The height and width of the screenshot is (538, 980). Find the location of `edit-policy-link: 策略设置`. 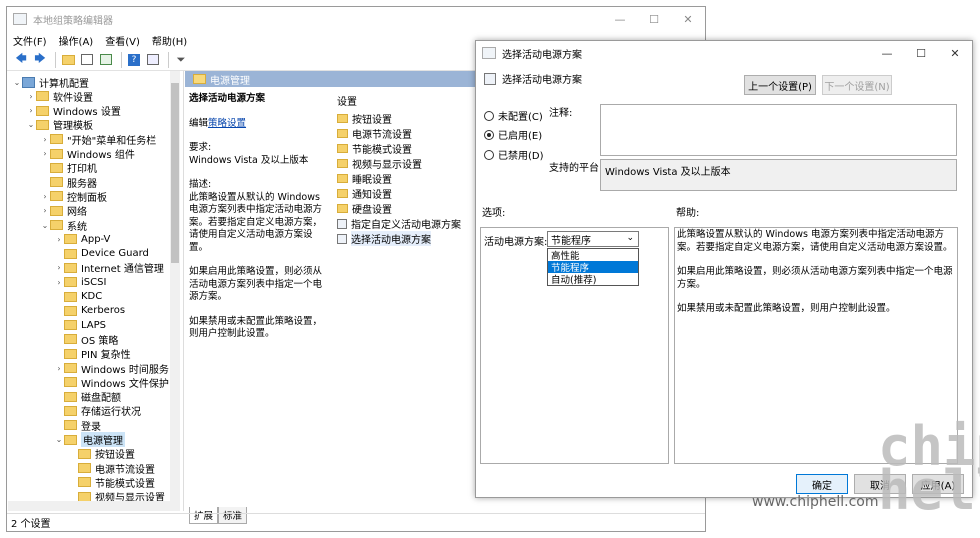

edit-policy-link: 策略设置 is located at coordinates (227, 123).